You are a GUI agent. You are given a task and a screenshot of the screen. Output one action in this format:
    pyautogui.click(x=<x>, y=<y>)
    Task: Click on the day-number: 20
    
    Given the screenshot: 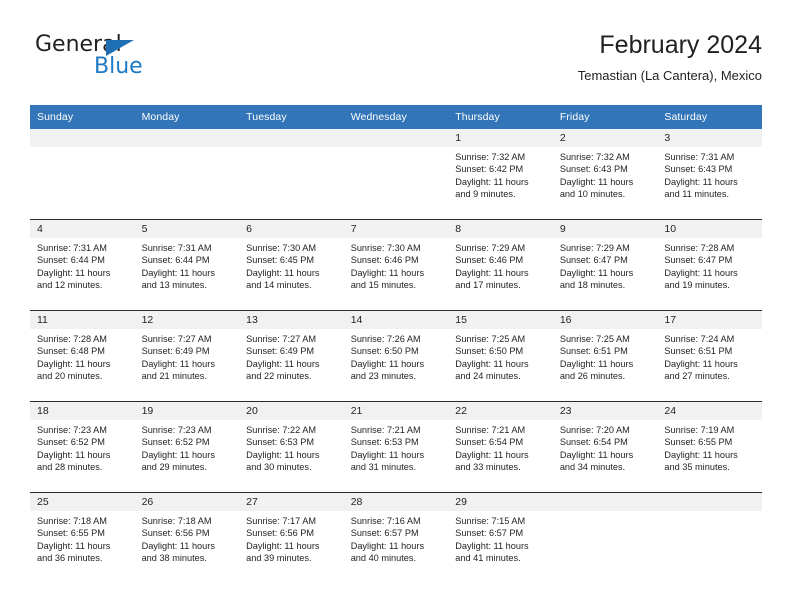 What is the action you would take?
    pyautogui.click(x=291, y=411)
    